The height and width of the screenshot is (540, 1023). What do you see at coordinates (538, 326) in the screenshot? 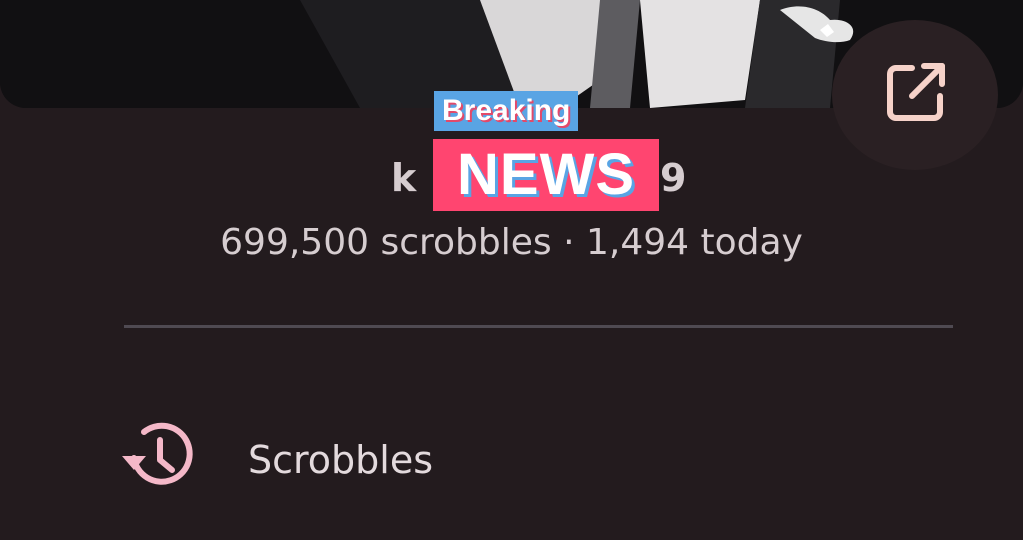
I see `divider` at bounding box center [538, 326].